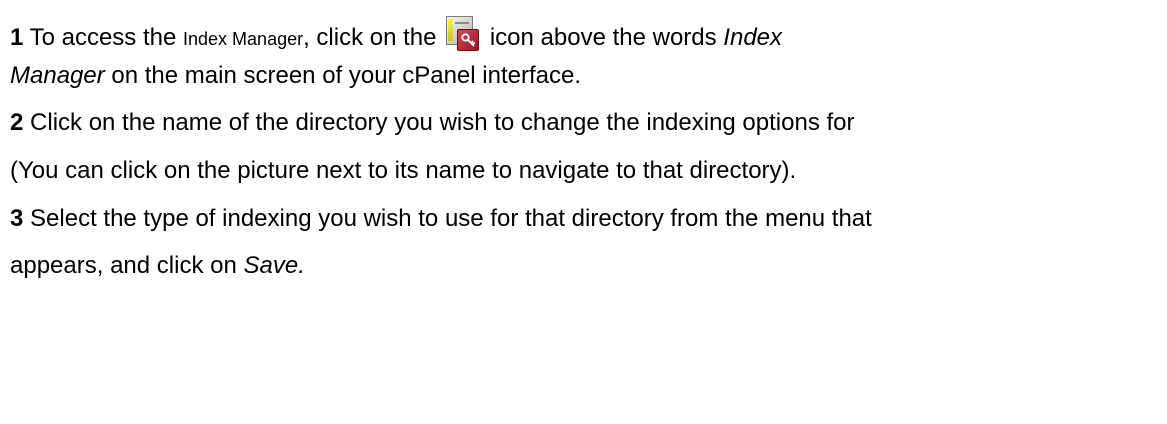  What do you see at coordinates (585, 266) in the screenshot?
I see `step-3-line-2: appears, and click on Save.` at bounding box center [585, 266].